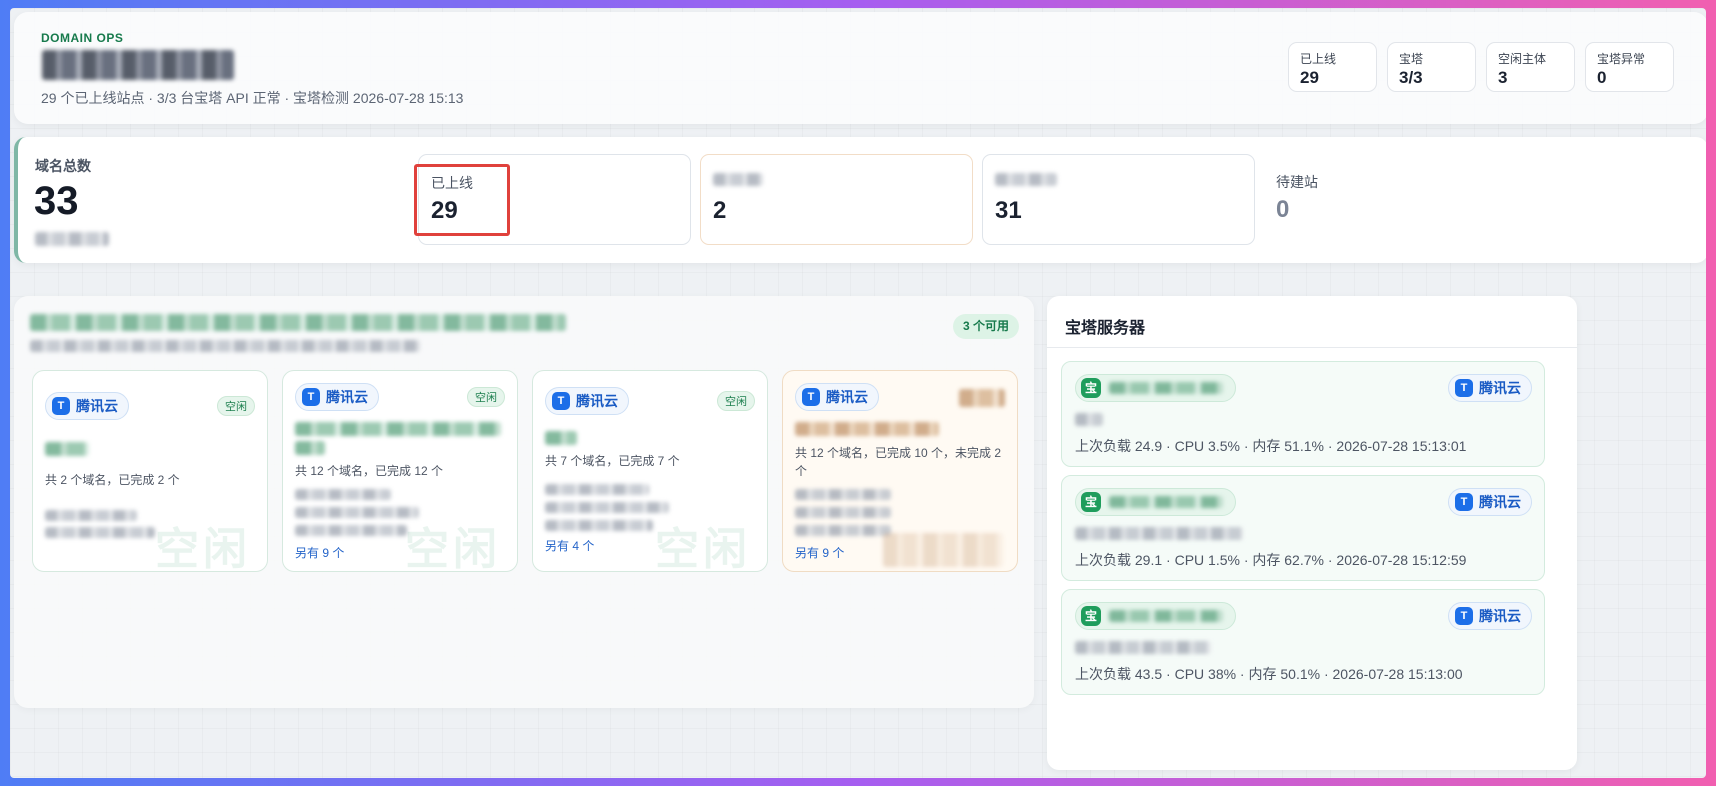 This screenshot has width=1716, height=786. What do you see at coordinates (1602, 77) in the screenshot?
I see `pill-value: 0` at bounding box center [1602, 77].